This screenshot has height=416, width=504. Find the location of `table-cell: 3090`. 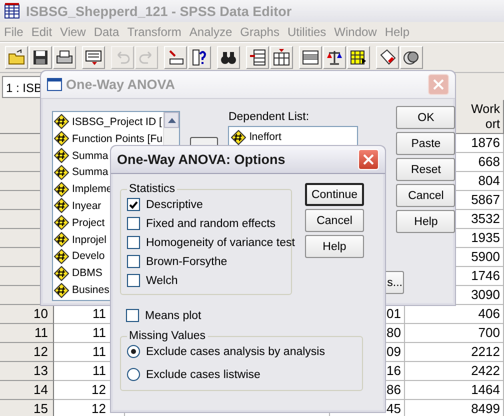

table-cell: 3090 is located at coordinates (485, 294).